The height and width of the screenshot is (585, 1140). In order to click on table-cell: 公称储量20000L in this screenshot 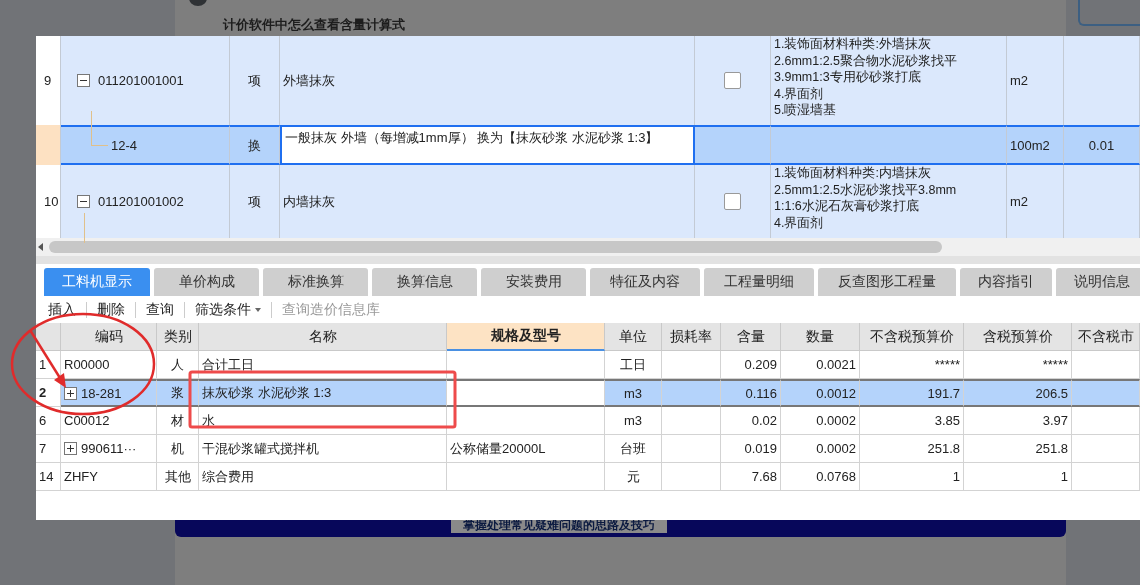, I will do `click(526, 449)`.